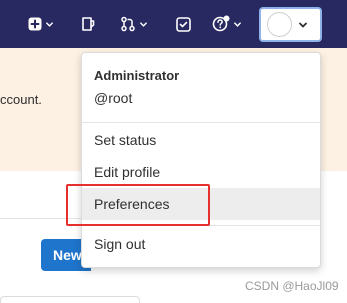 The width and height of the screenshot is (347, 303). Describe the element at coordinates (279, 24) in the screenshot. I see `avatar` at that location.